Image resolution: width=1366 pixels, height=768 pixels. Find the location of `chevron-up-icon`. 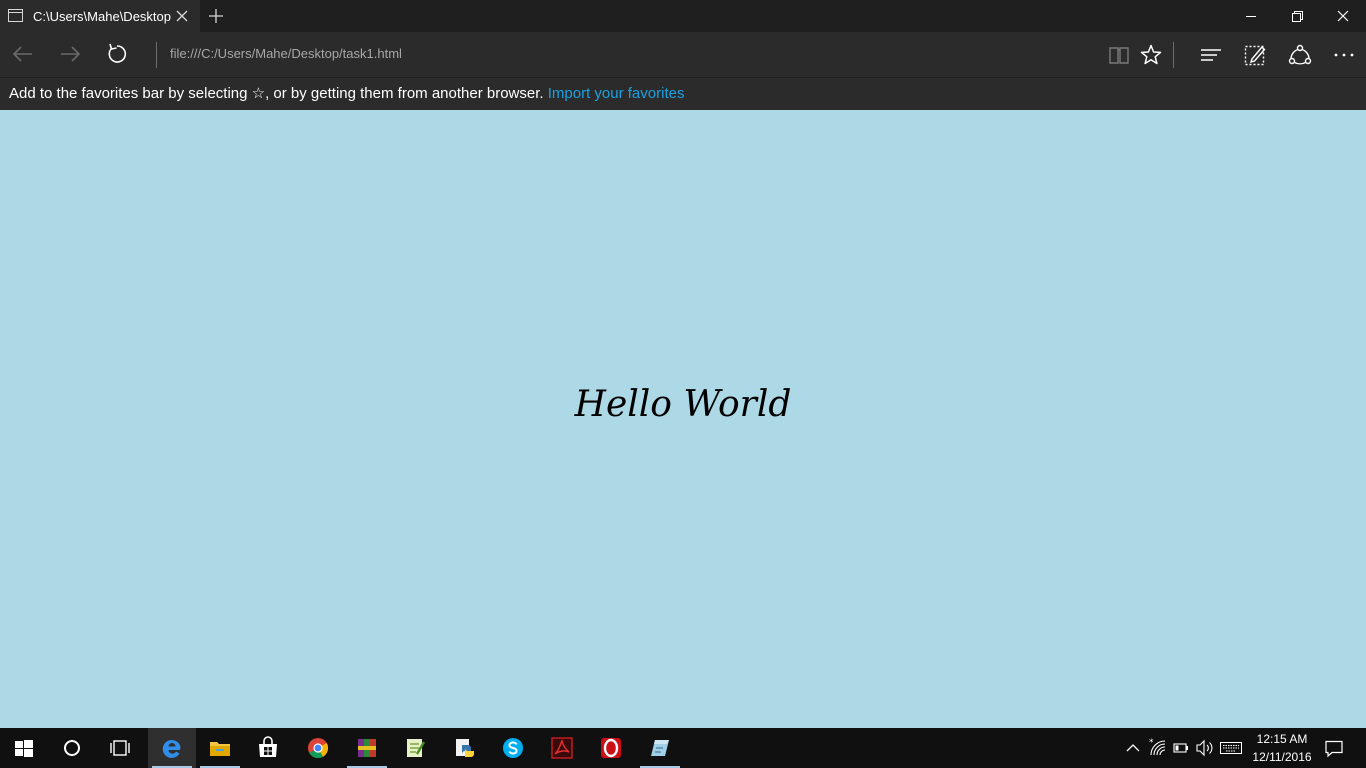

chevron-up-icon is located at coordinates (1133, 748).